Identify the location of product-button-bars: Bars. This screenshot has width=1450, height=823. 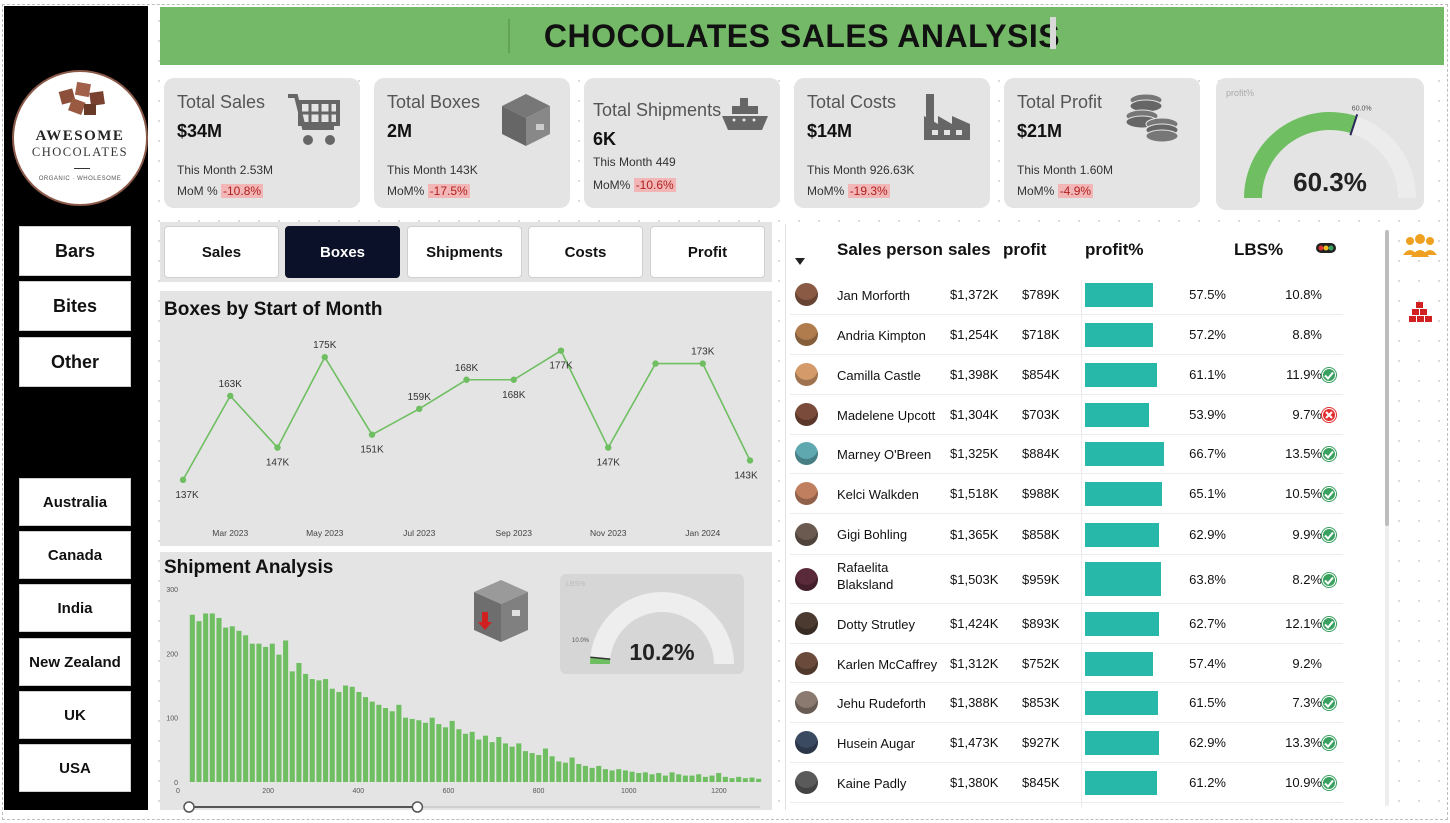
(75, 251).